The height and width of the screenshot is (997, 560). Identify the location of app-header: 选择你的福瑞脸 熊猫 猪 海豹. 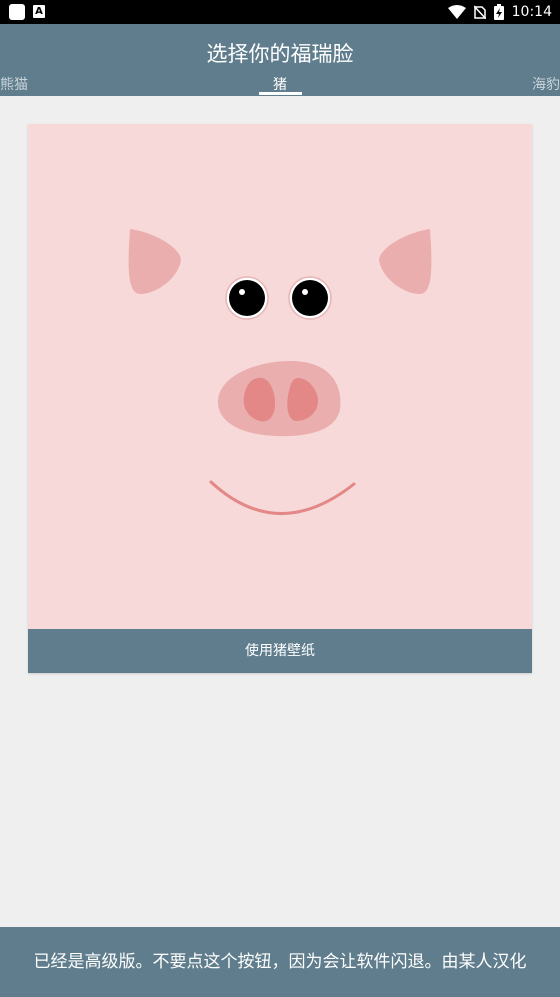
(280, 60).